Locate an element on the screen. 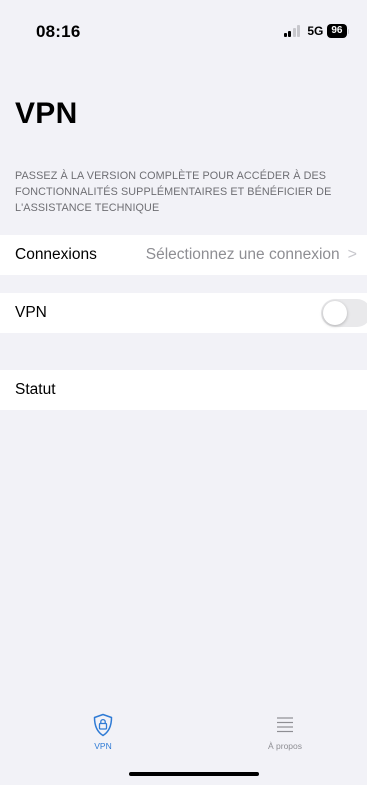 This screenshot has width=367, height=785. vpn-toggle is located at coordinates (344, 313).